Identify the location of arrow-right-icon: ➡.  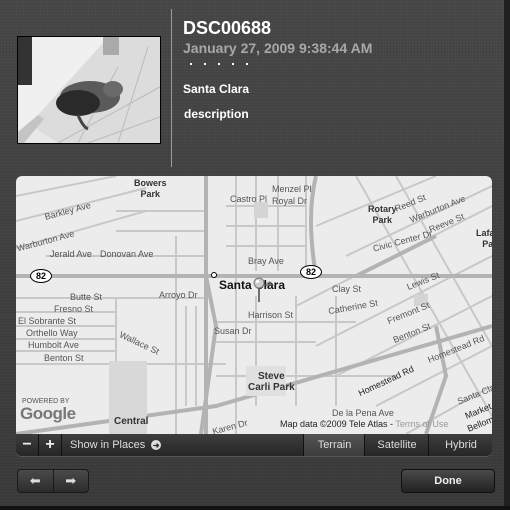
(71, 480).